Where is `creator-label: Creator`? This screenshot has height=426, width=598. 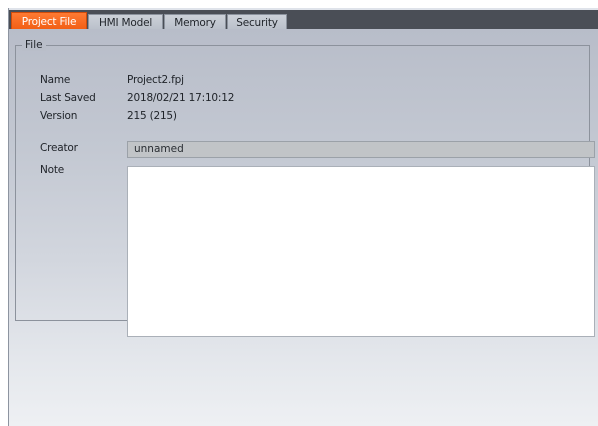 creator-label: Creator is located at coordinates (59, 148).